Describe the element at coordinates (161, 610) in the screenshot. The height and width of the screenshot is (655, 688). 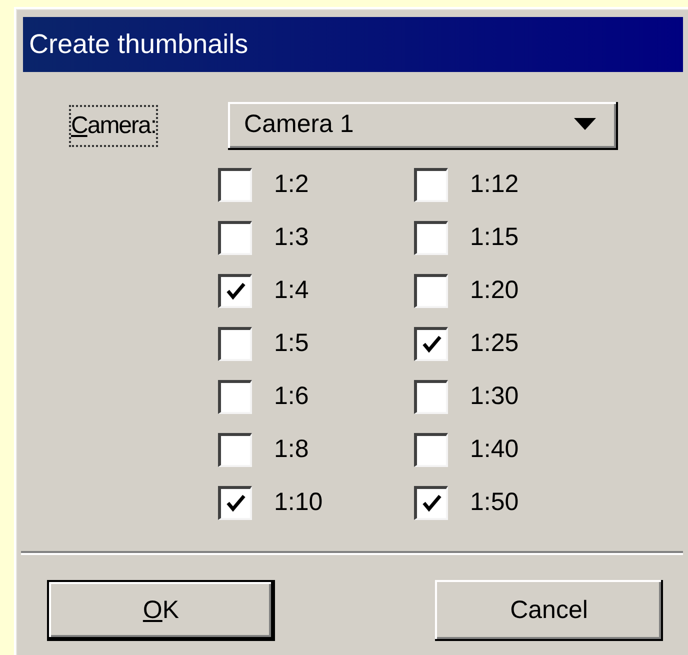
I see `dialog-button: OK` at that location.